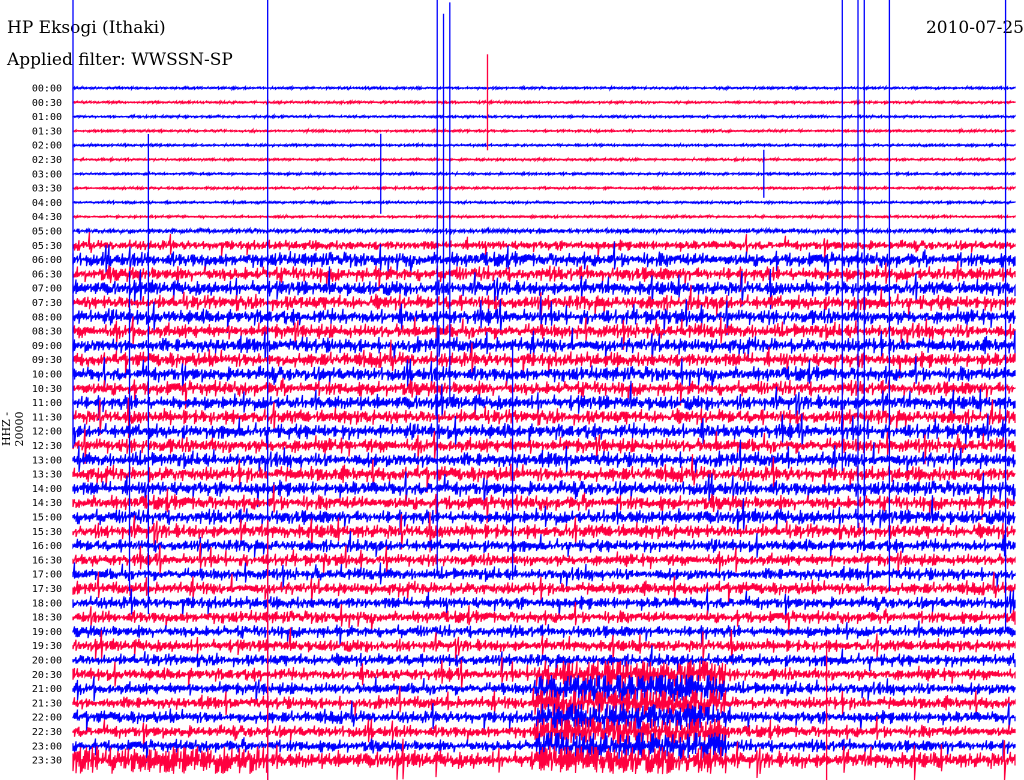  I want to click on row-time-label: 17:00, so click(47, 575).